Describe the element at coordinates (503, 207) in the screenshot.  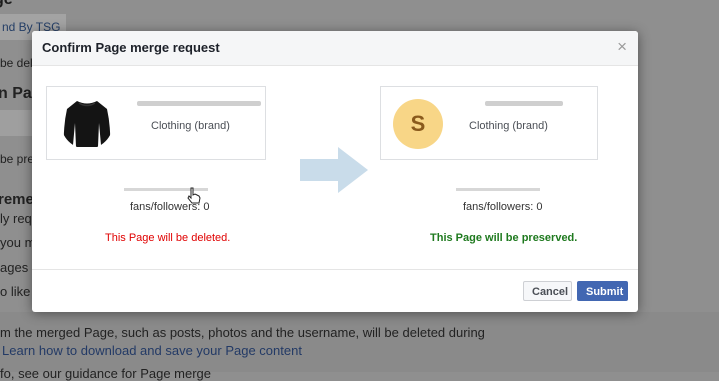
I see `fans-count: fans/followers: 0` at that location.